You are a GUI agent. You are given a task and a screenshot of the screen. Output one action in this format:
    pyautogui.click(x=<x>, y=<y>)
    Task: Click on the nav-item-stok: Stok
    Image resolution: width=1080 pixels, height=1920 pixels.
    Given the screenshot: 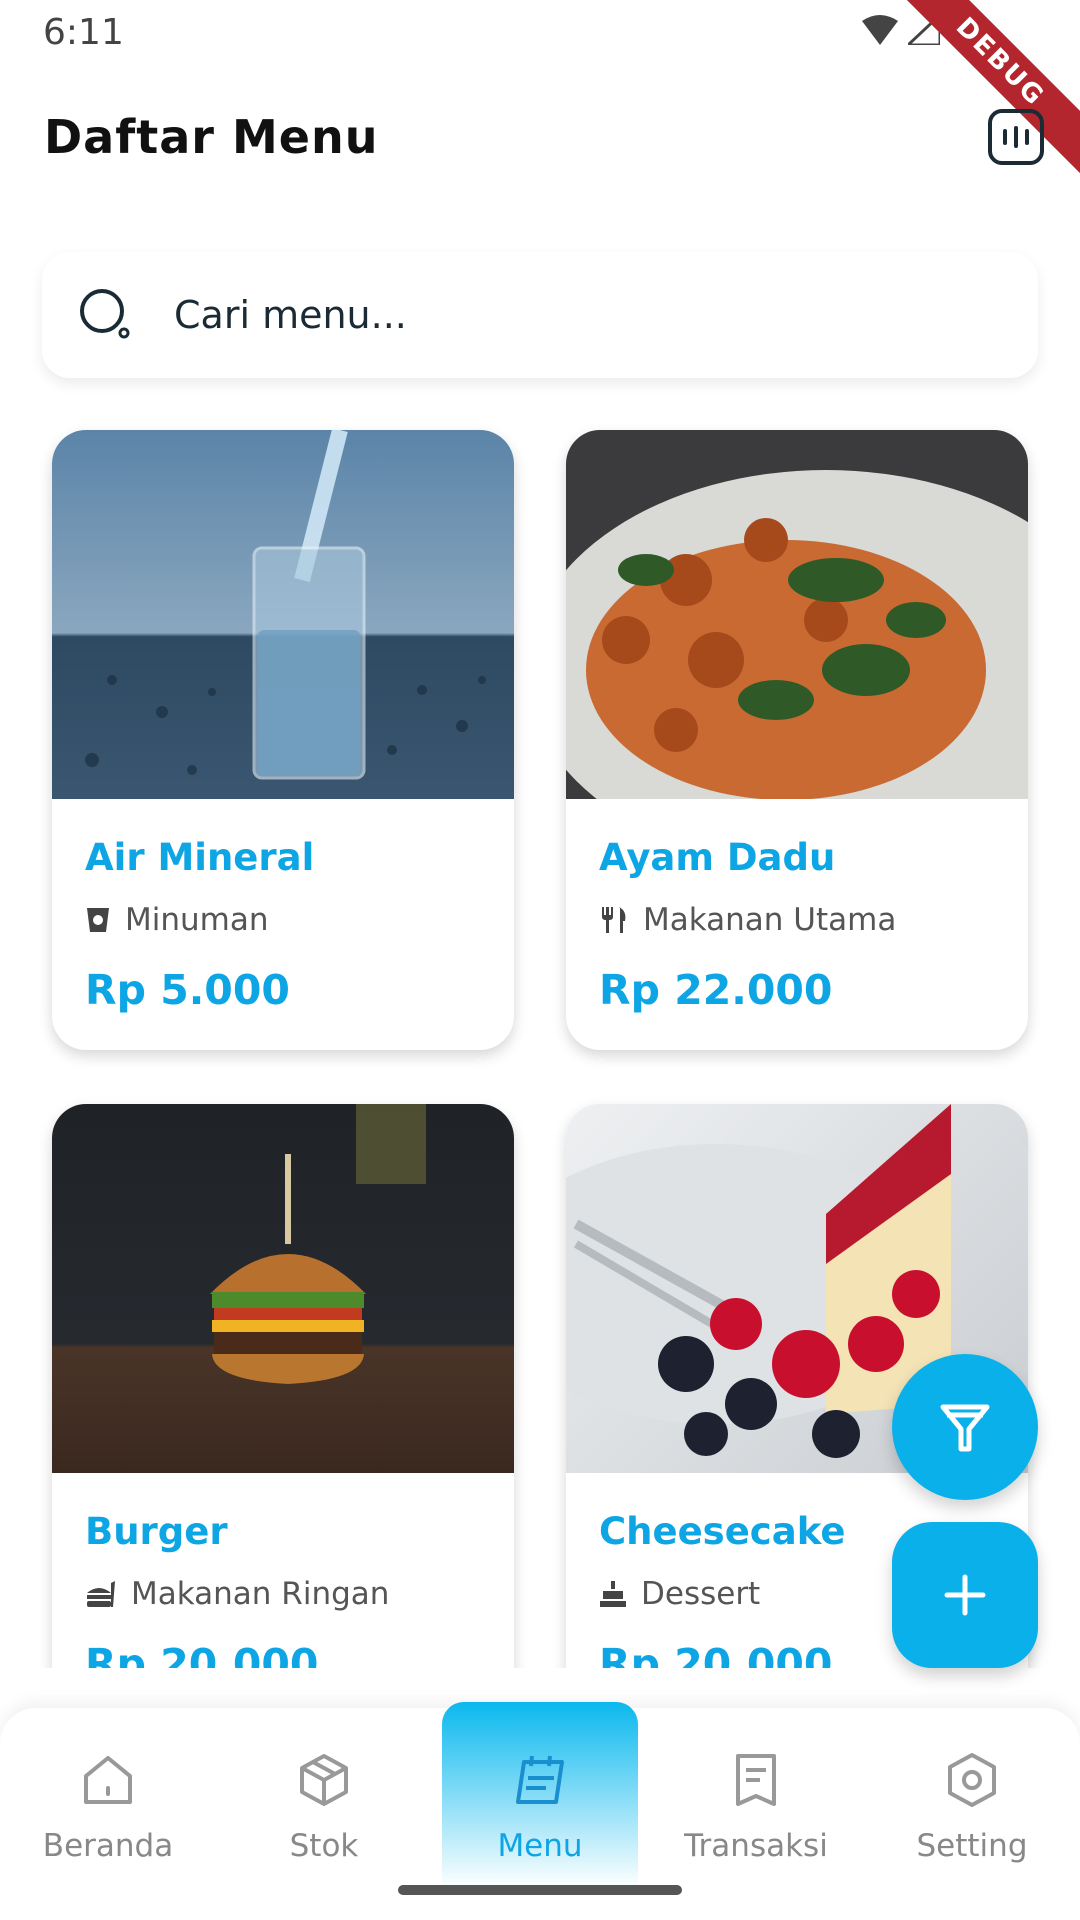 What is the action you would take?
    pyautogui.click(x=324, y=1798)
    